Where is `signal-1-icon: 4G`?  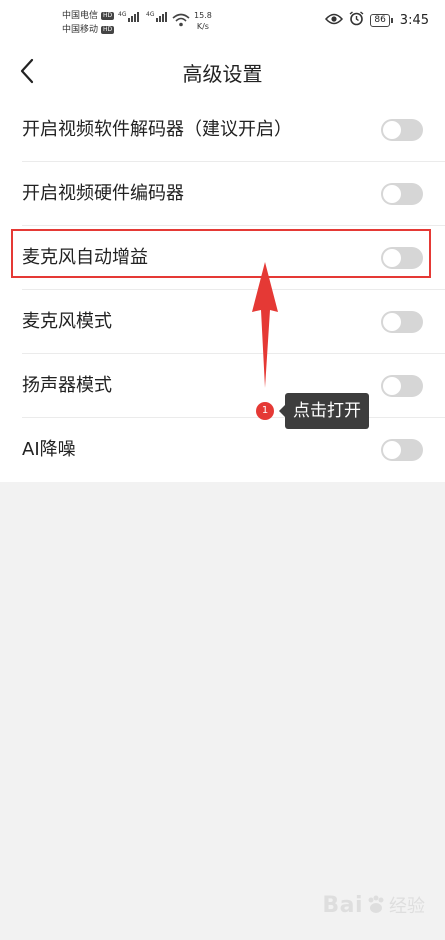 signal-1-icon: 4G is located at coordinates (129, 16).